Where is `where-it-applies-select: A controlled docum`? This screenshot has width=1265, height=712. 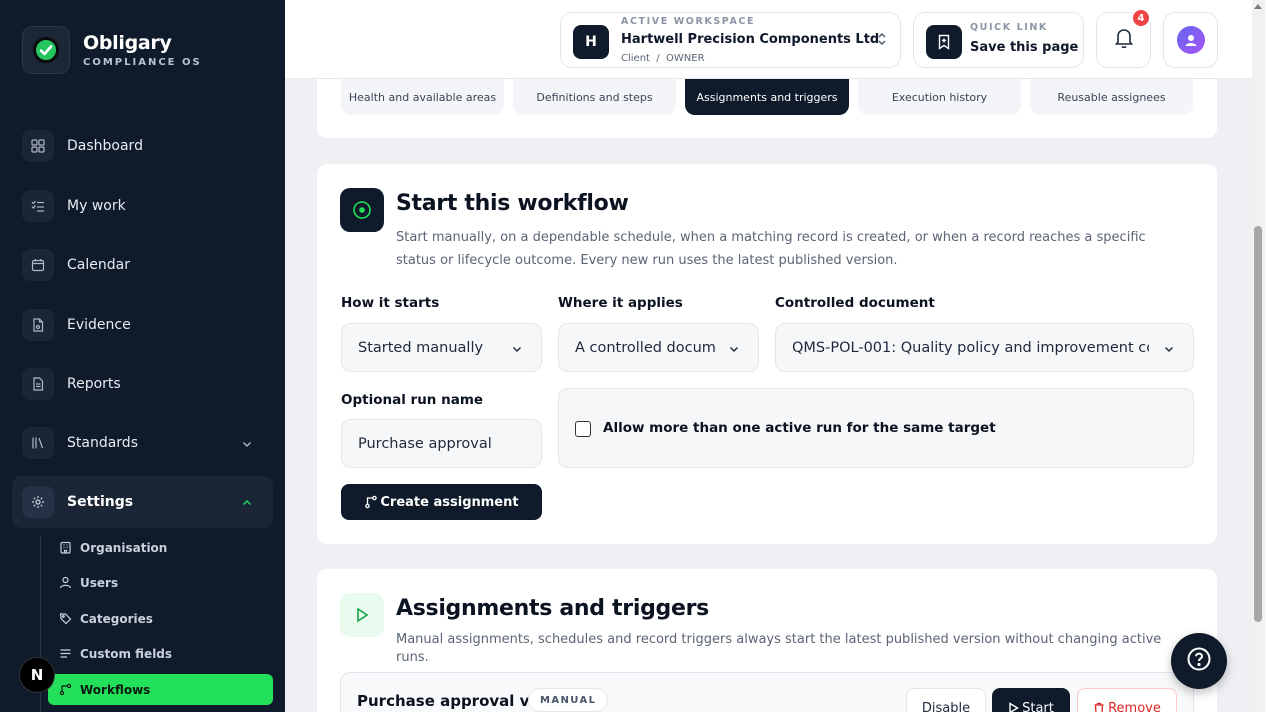
where-it-applies-select: A controlled docum is located at coordinates (658, 347).